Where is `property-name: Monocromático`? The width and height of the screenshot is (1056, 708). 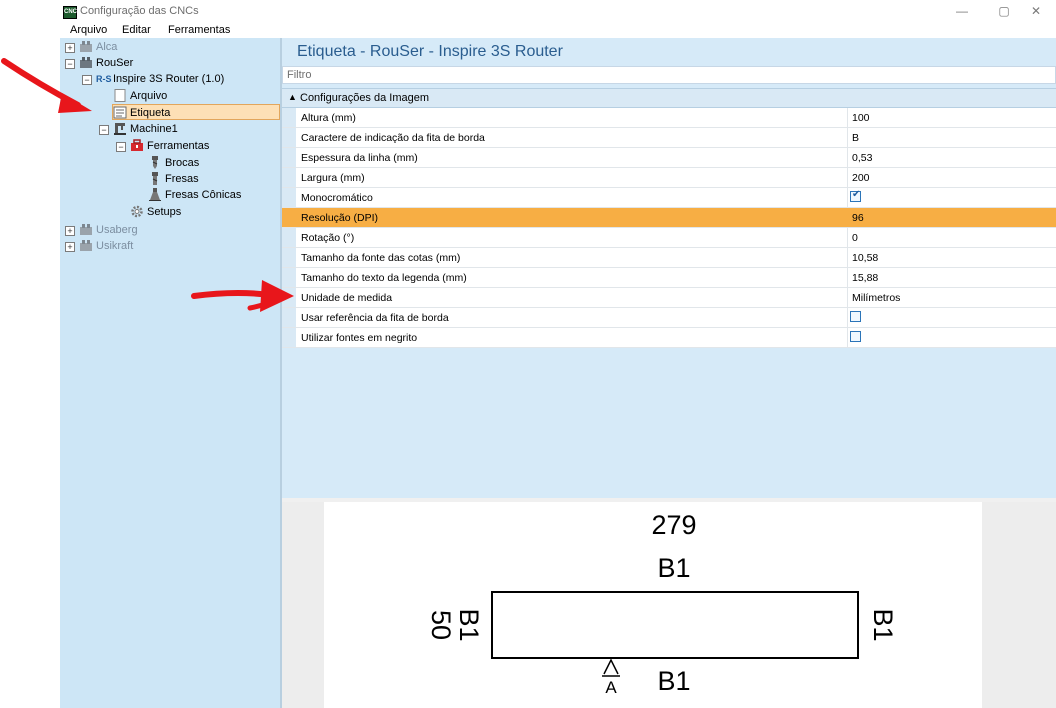 property-name: Monocromático is located at coordinates (337, 198).